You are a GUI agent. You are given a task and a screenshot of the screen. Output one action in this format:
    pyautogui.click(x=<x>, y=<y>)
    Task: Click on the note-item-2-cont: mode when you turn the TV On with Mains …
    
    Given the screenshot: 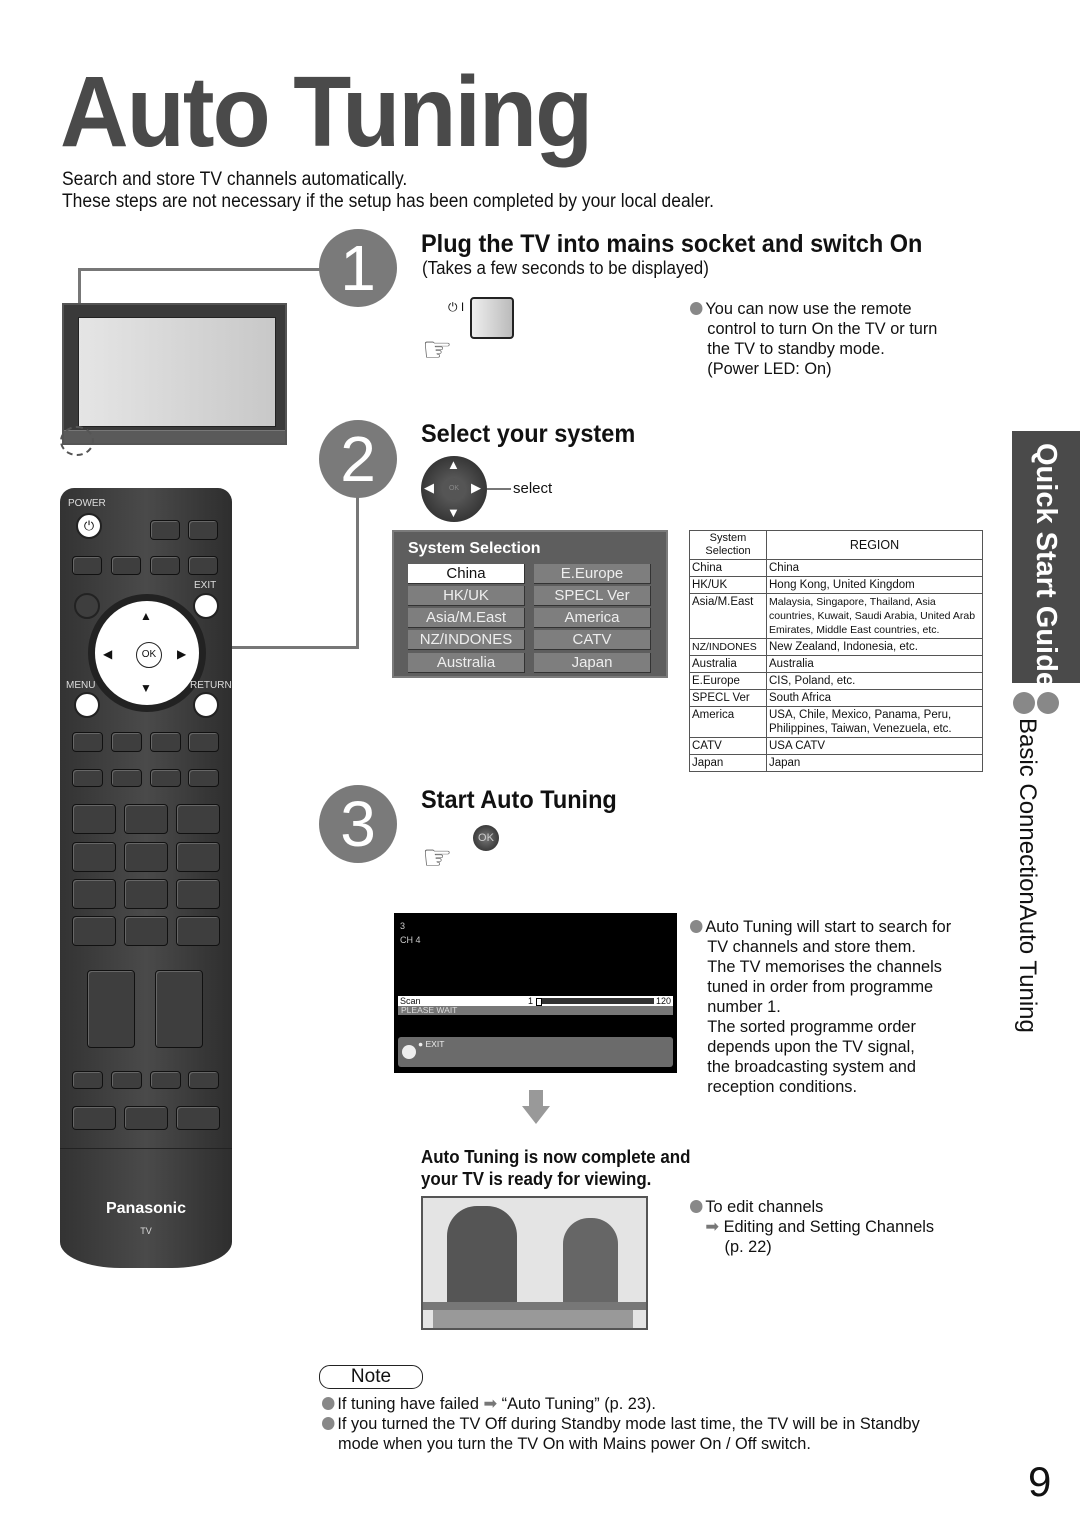 What is the action you would take?
    pyautogui.click(x=574, y=1443)
    